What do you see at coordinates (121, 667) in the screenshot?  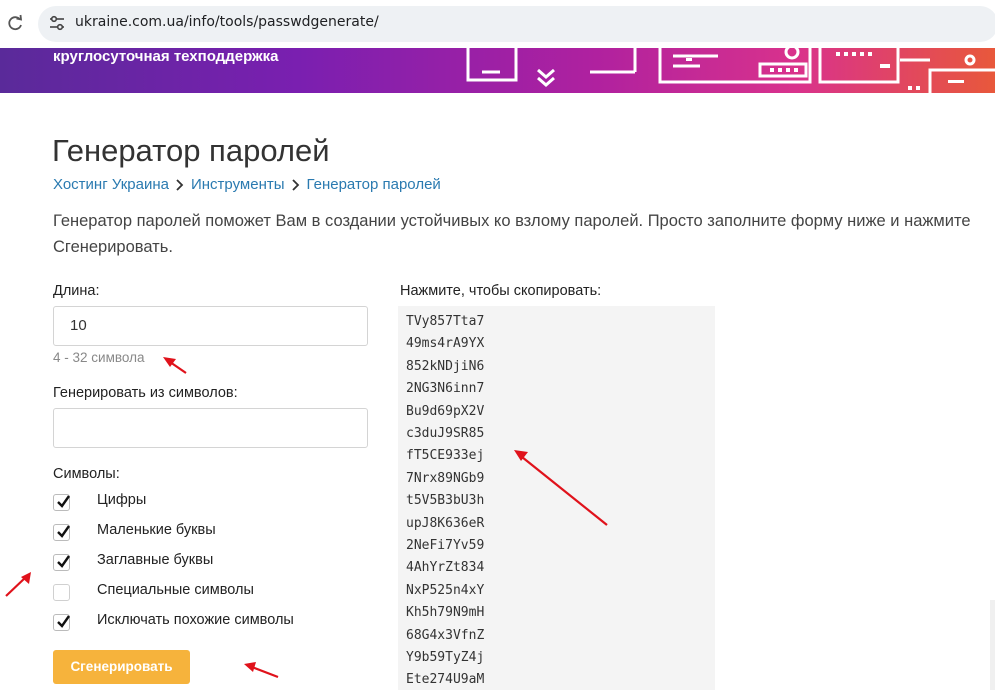 I see `generate-button: Сгенерировать` at bounding box center [121, 667].